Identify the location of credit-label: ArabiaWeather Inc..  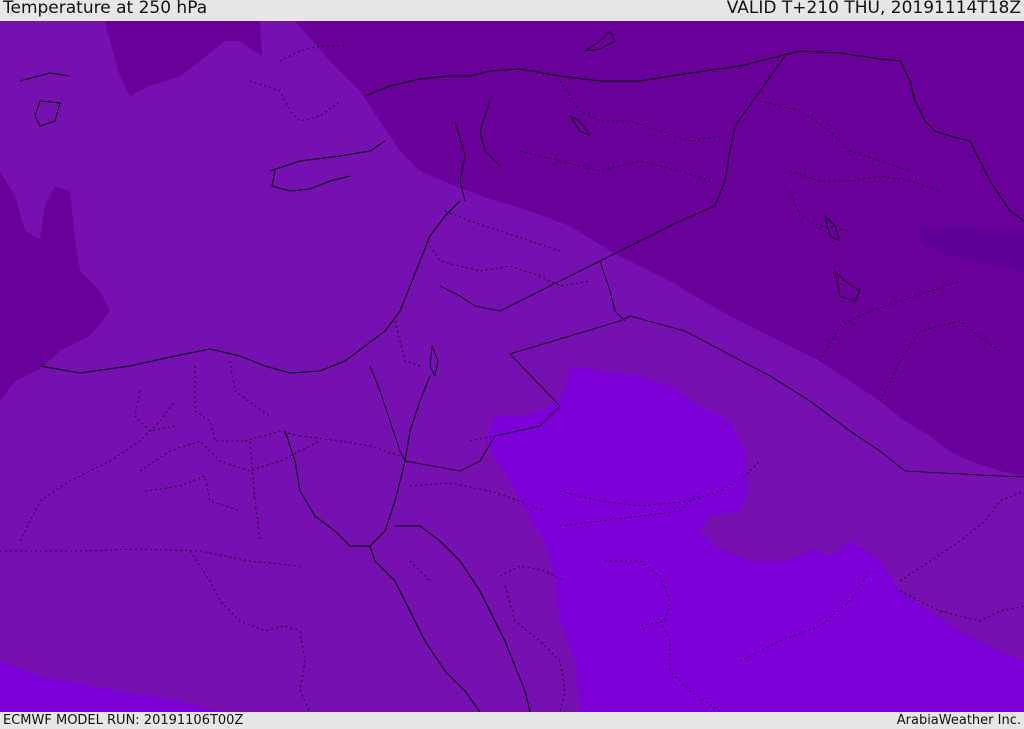
(958, 720).